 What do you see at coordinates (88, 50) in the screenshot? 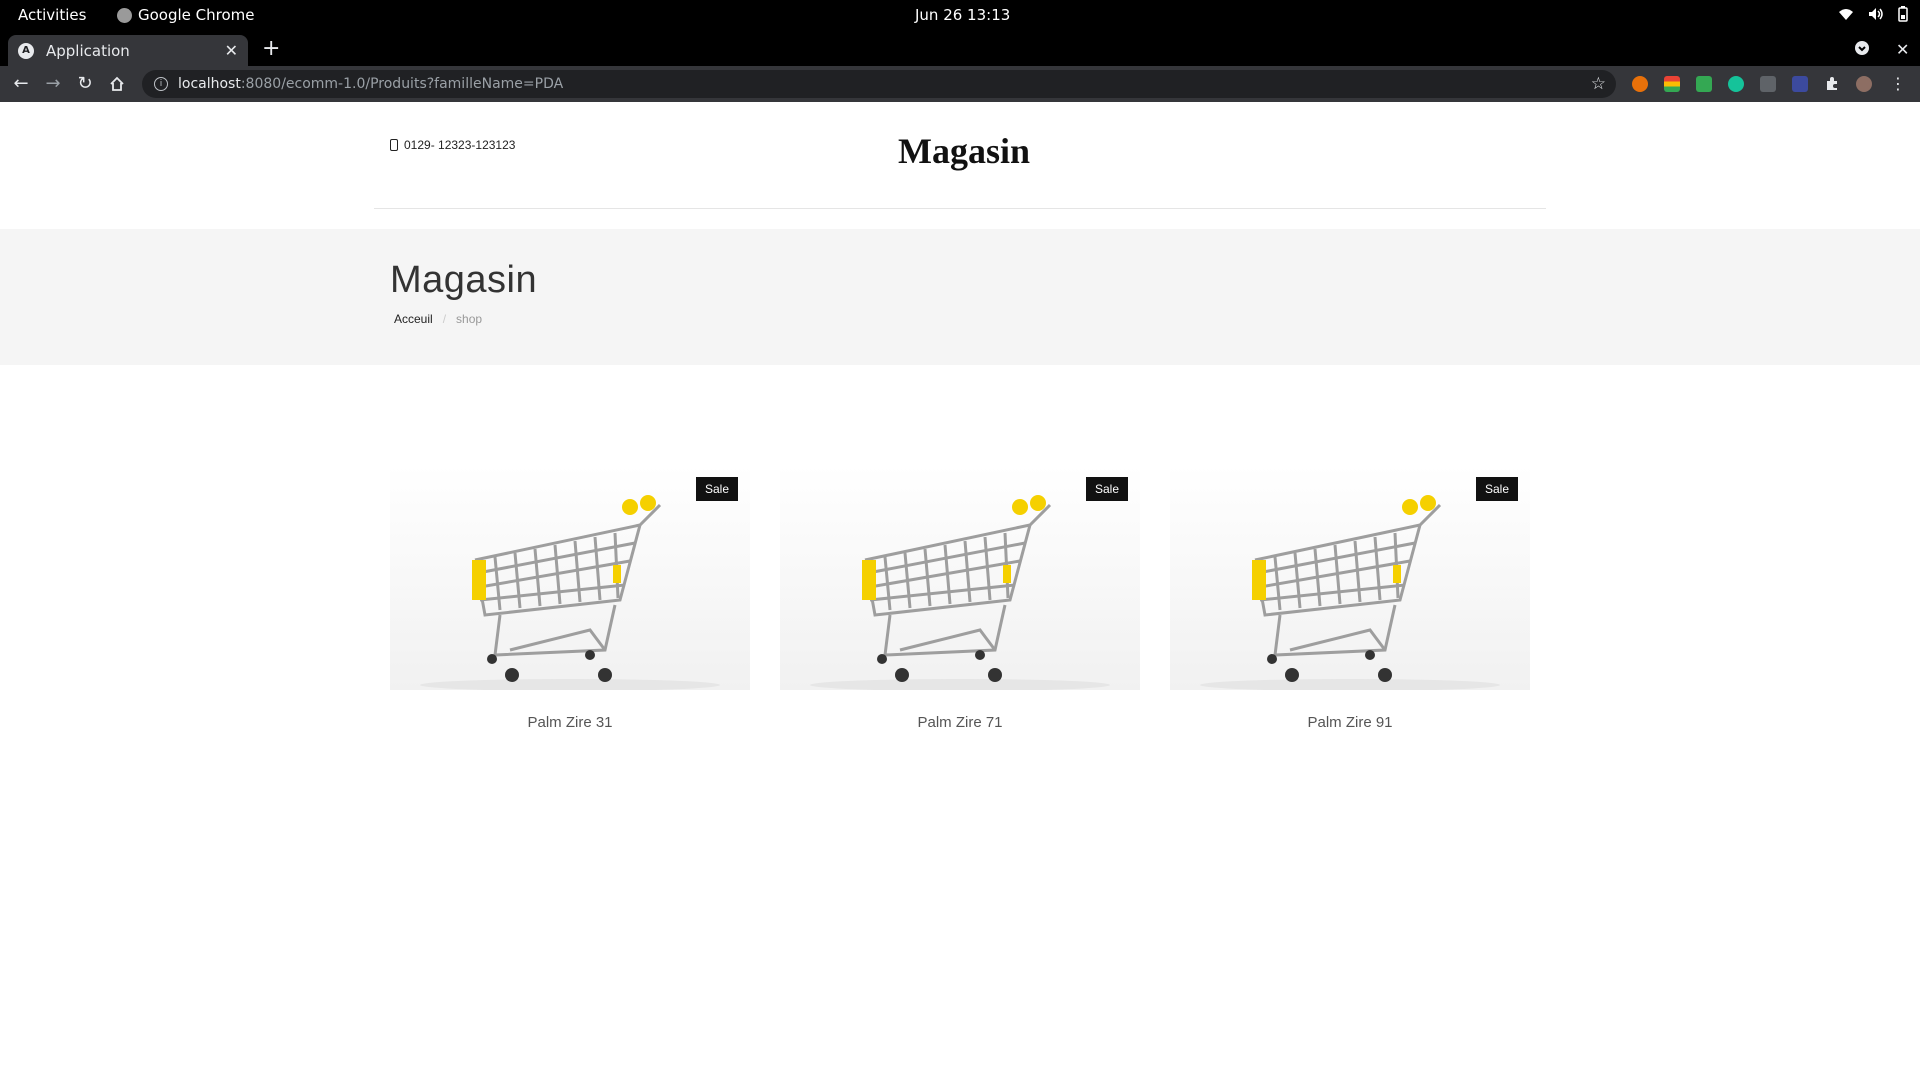
I see `tab-title: Application` at bounding box center [88, 50].